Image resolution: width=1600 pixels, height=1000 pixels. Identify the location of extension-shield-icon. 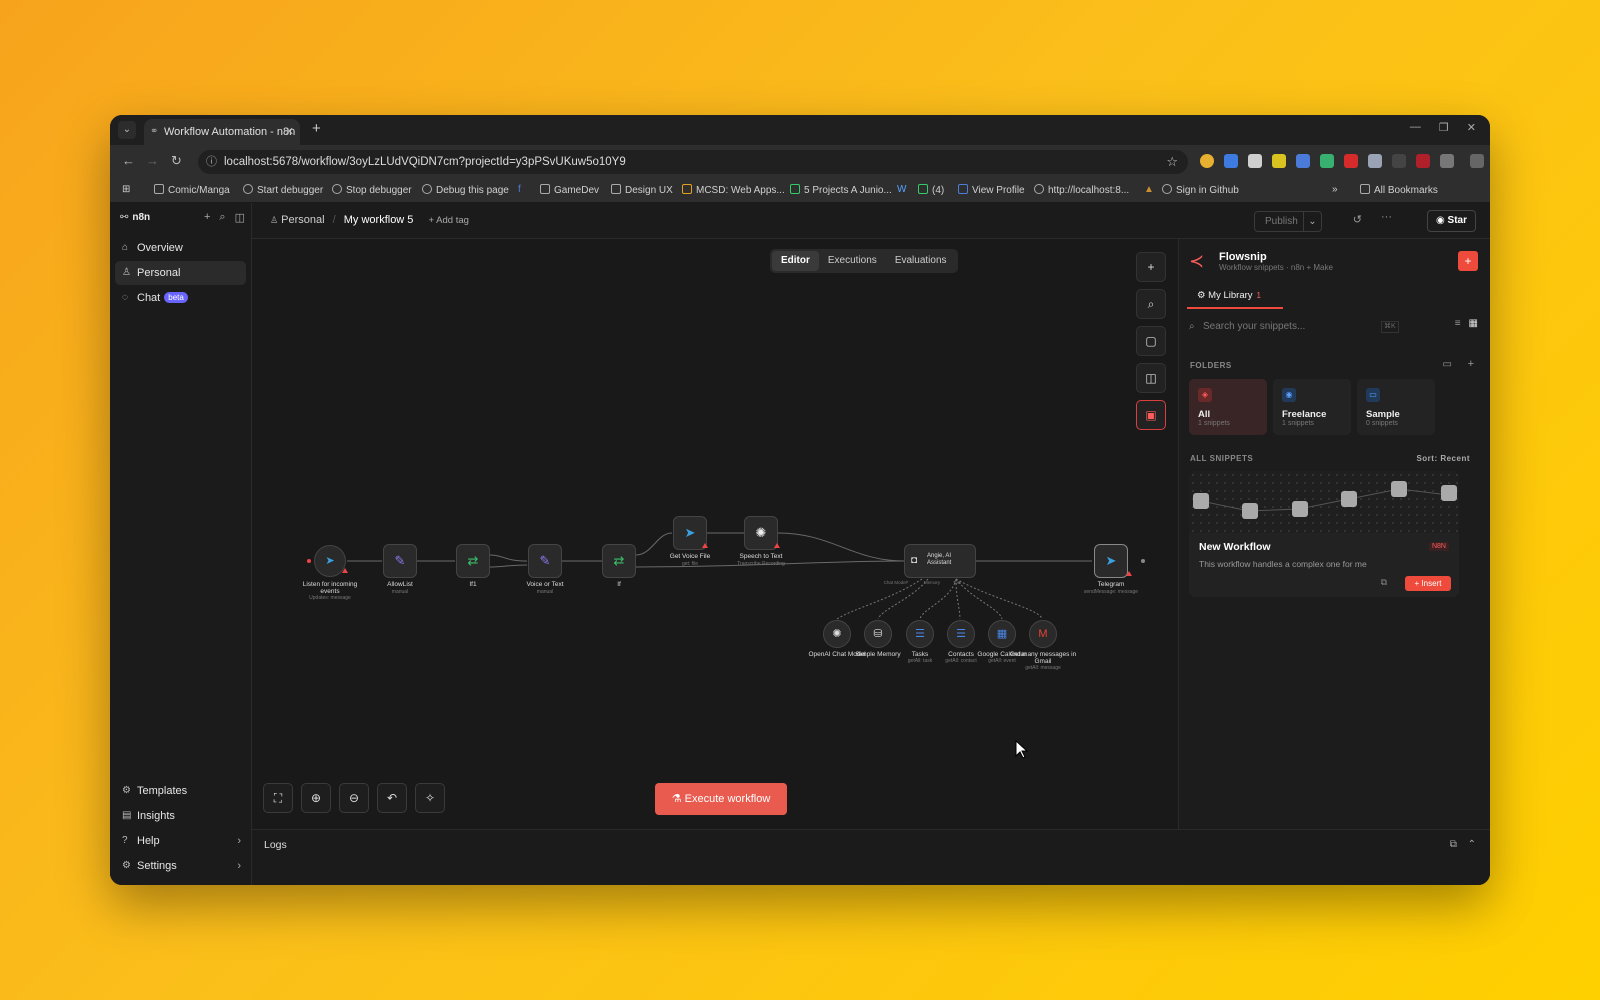
(1375, 161).